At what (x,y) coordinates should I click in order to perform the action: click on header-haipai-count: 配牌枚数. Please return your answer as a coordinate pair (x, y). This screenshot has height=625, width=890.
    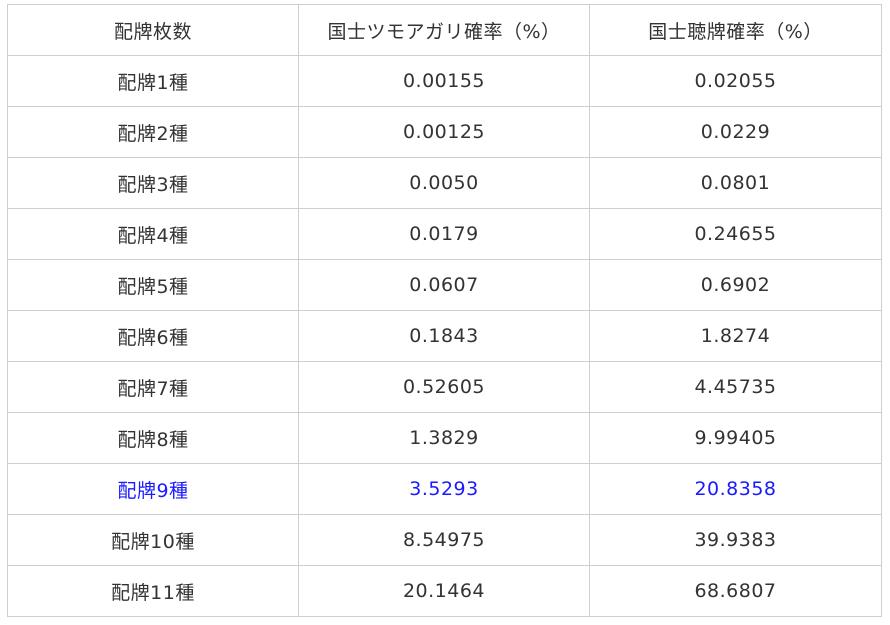
    Looking at the image, I should click on (153, 30).